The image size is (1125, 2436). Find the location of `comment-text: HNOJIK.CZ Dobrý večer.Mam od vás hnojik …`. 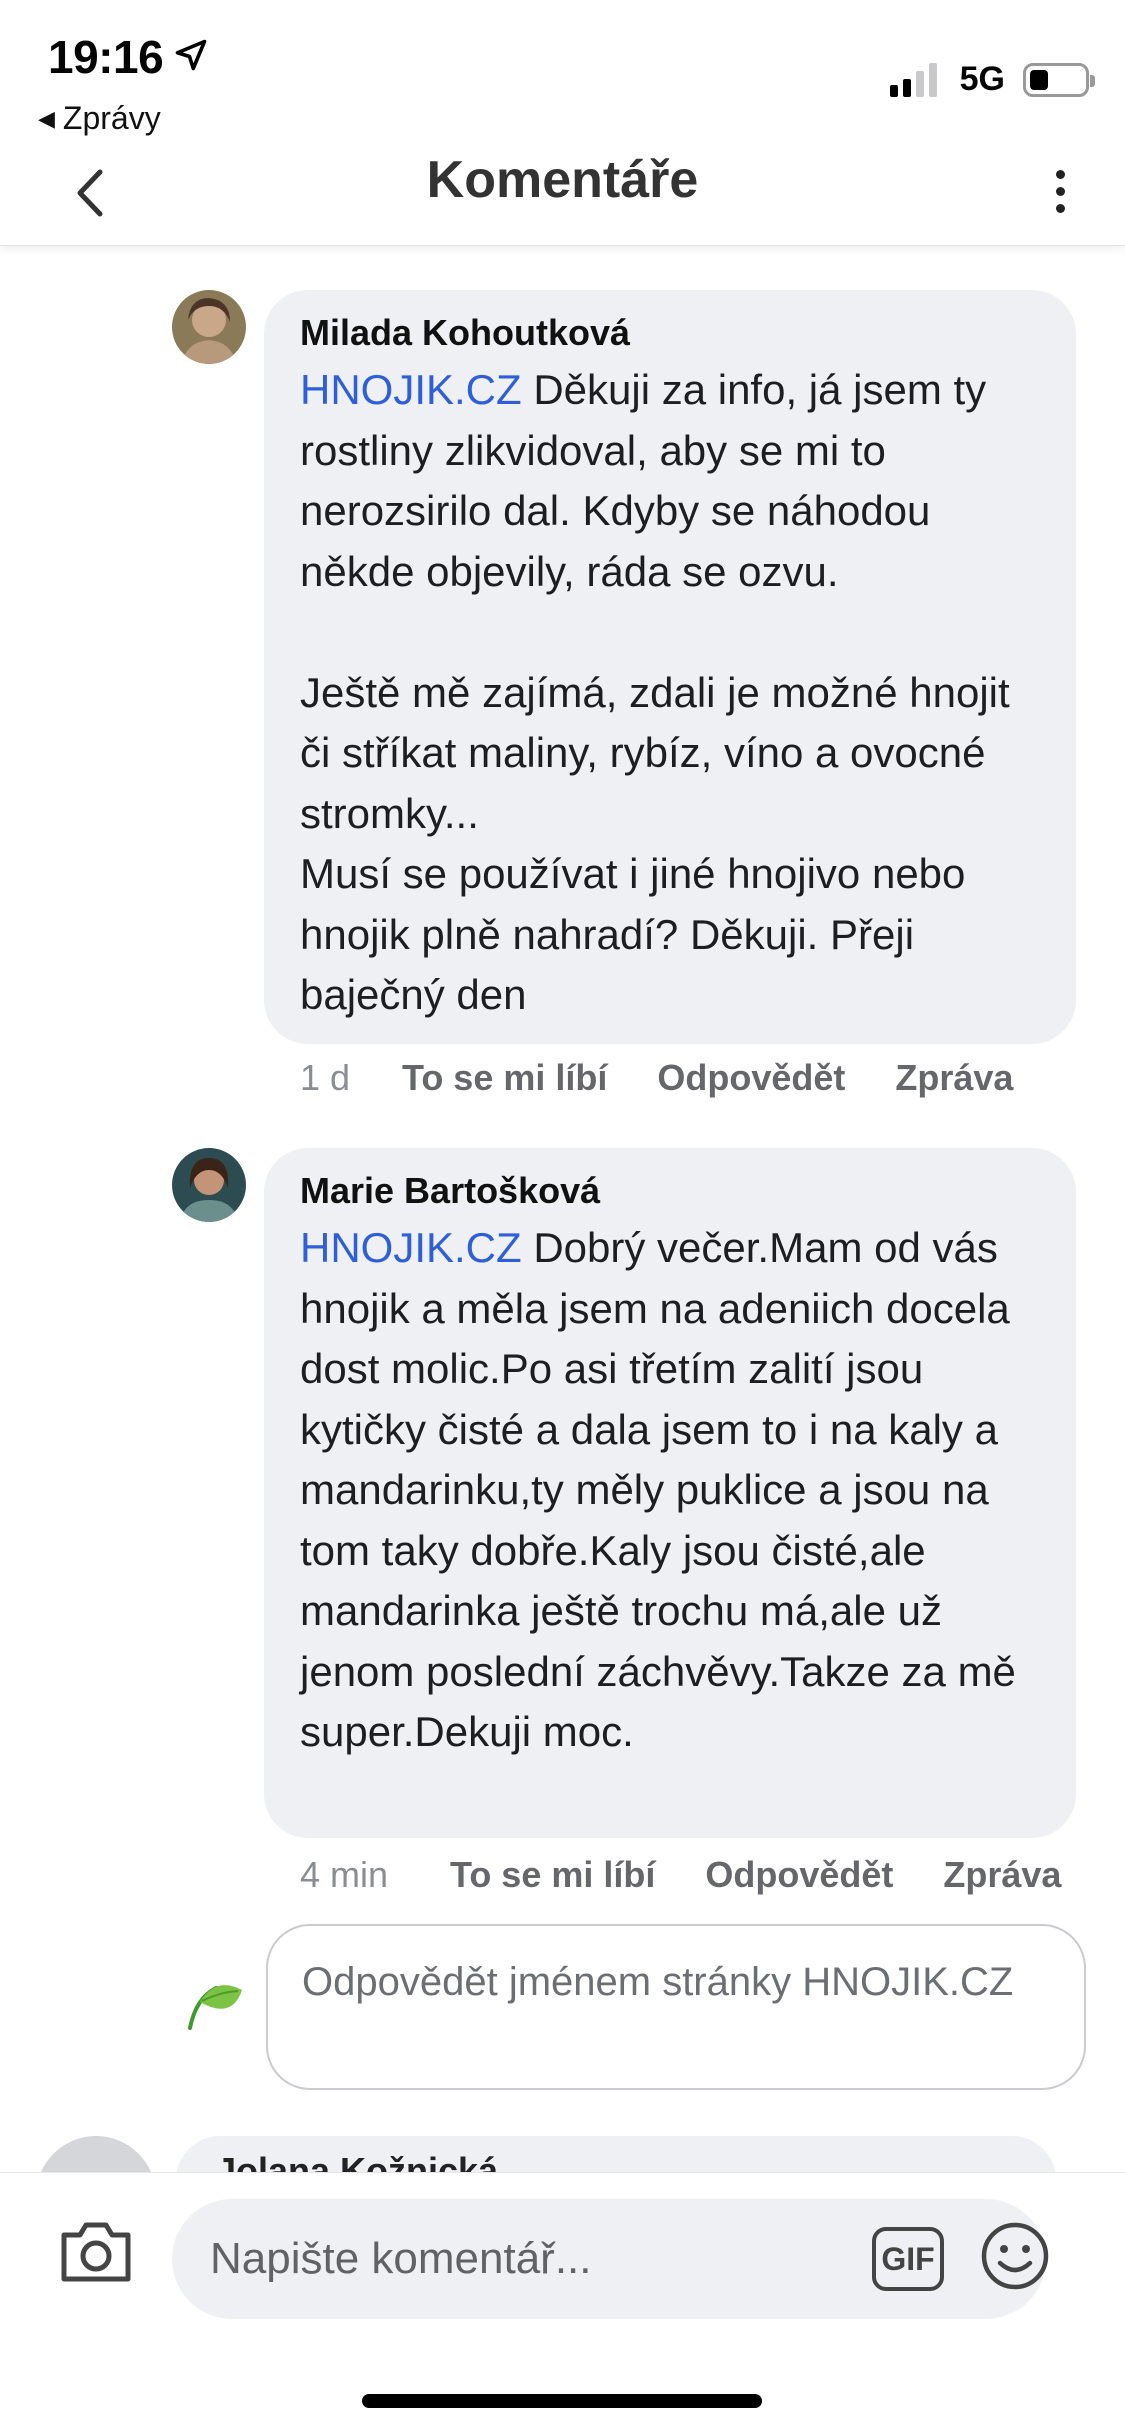

comment-text: HNOJIK.CZ Dobrý večer.Mam od vás hnojik … is located at coordinates (664, 1489).